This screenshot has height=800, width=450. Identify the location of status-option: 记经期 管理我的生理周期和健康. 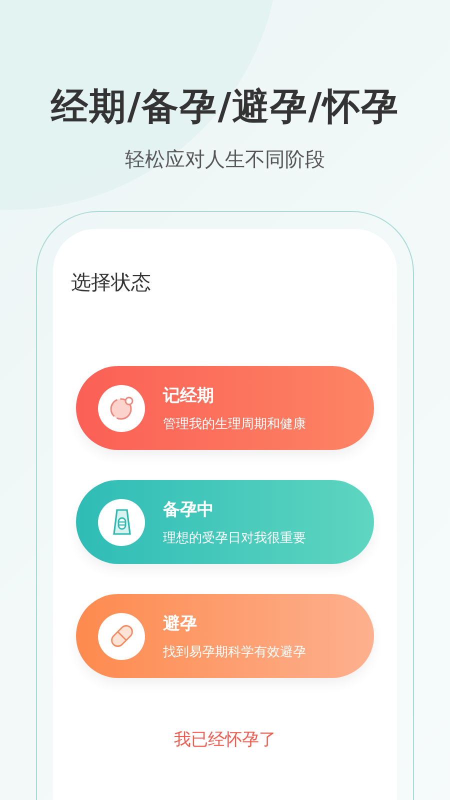
(225, 408).